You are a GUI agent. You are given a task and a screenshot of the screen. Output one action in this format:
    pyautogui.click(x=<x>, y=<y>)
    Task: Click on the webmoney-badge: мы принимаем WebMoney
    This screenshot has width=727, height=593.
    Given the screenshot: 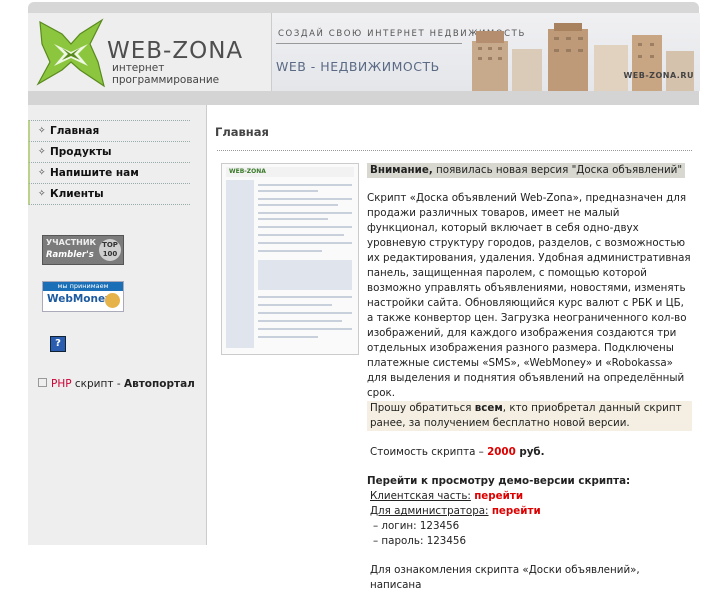 What is the action you would take?
    pyautogui.click(x=83, y=296)
    